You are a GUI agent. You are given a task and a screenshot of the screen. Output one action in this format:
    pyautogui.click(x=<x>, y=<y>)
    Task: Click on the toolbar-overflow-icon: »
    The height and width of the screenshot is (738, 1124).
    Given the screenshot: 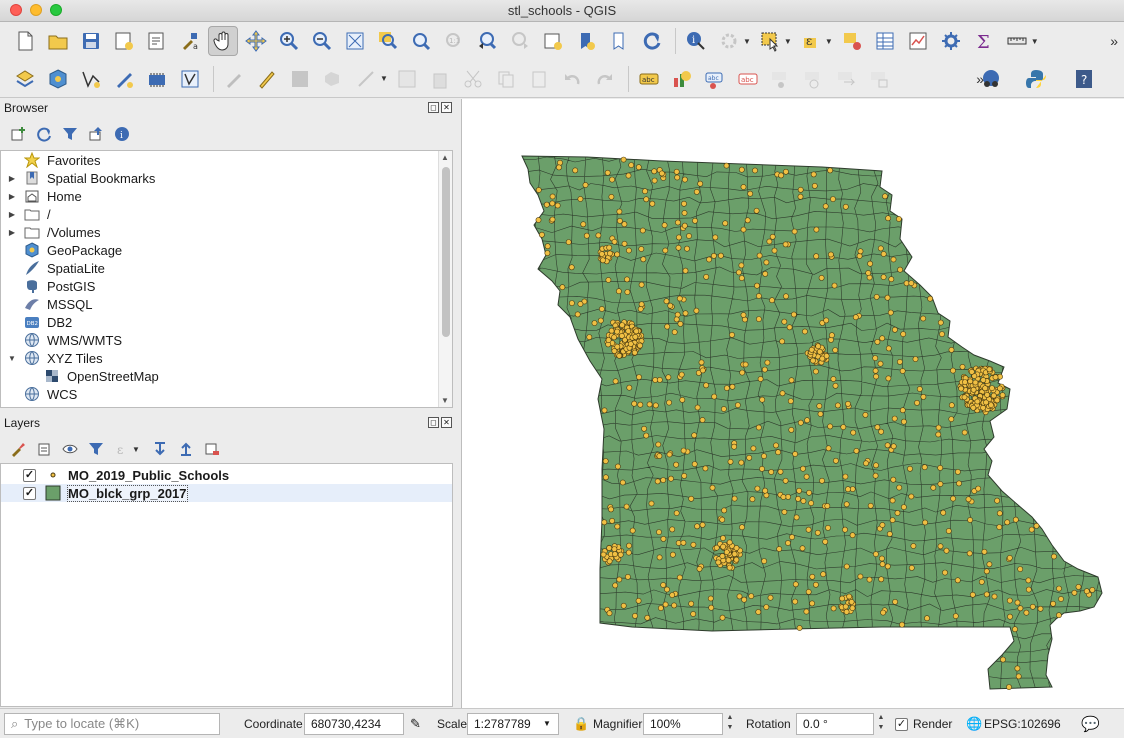 What is the action you would take?
    pyautogui.click(x=1114, y=41)
    